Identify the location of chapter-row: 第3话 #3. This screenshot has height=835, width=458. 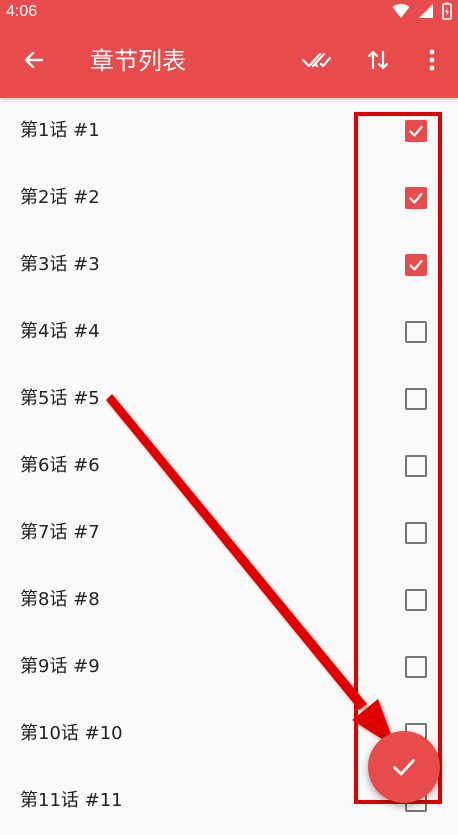
(229, 265).